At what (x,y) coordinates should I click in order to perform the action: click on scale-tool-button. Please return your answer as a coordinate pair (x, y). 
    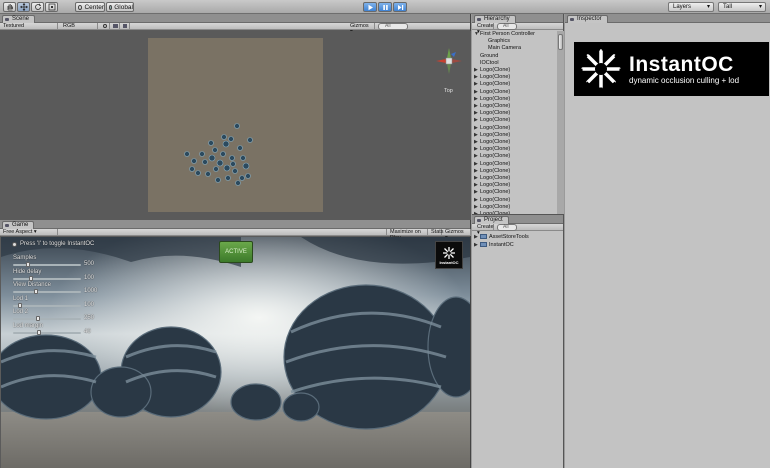
    Looking at the image, I should click on (51, 7).